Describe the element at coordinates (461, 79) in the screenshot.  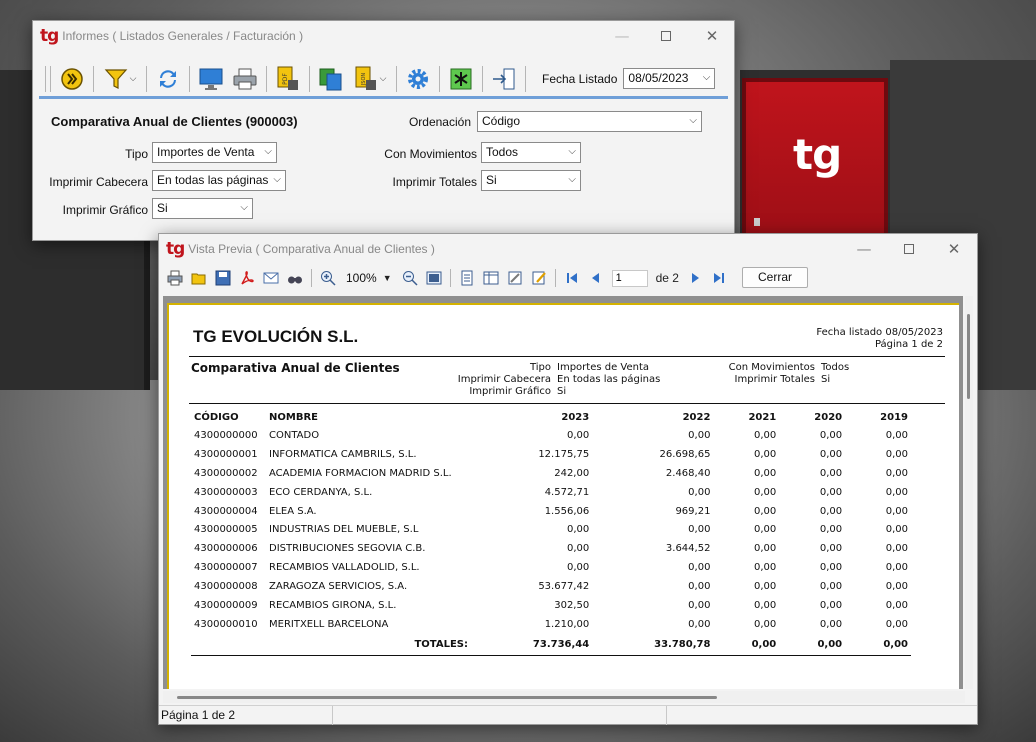
I see `special-button` at that location.